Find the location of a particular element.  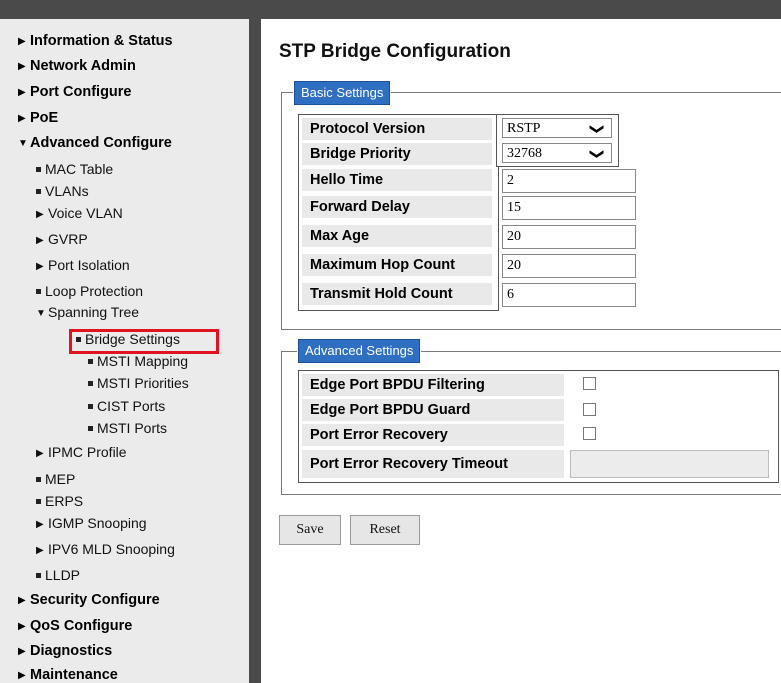

nav-spanning-tree: ▼ Spanning Tree is located at coordinates (87, 313).